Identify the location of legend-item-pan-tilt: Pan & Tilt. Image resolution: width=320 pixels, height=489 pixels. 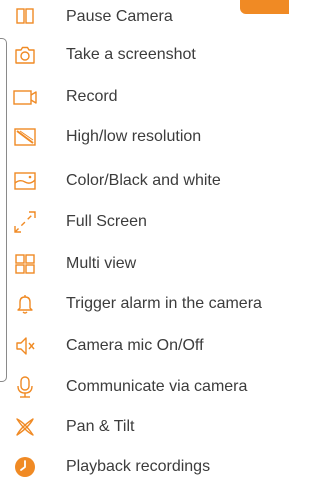
(144, 427).